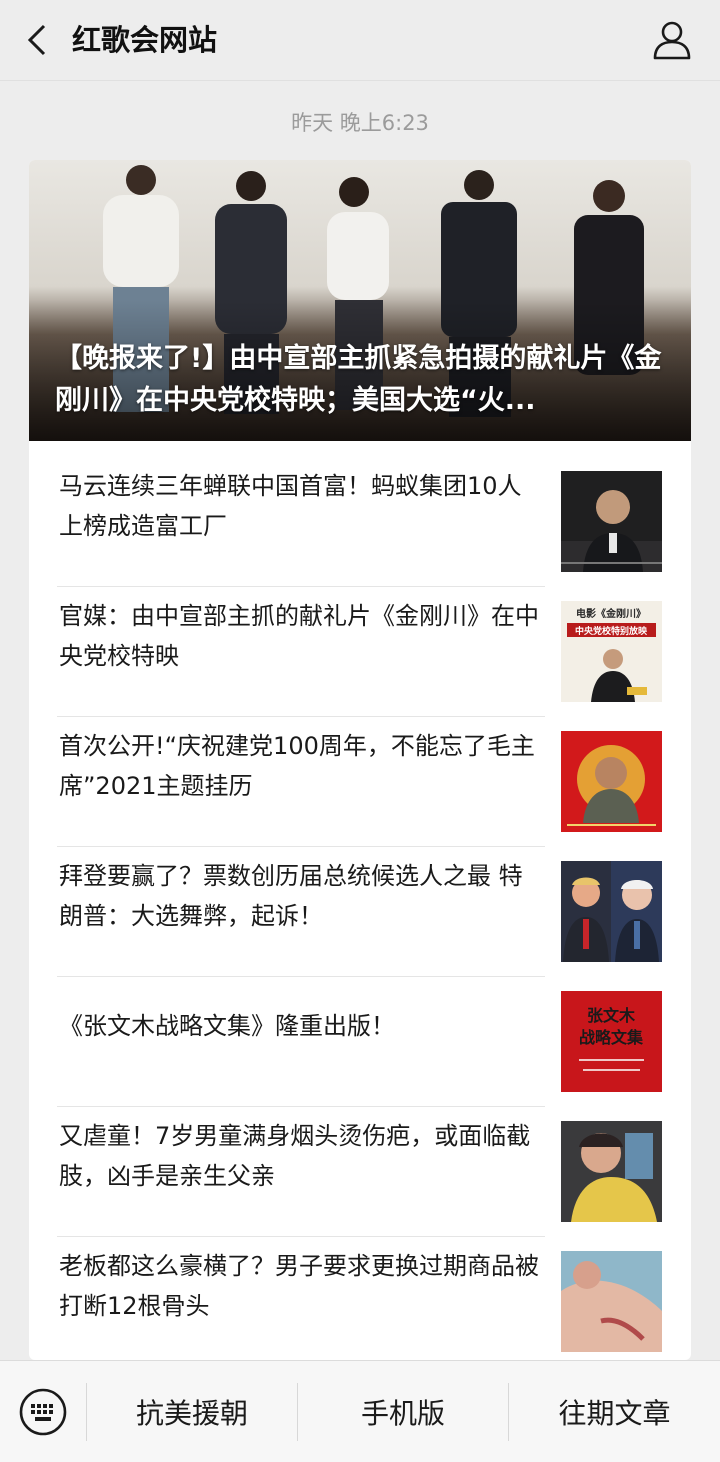 Image resolution: width=720 pixels, height=1462 pixels. What do you see at coordinates (299, 1286) in the screenshot?
I see `article-title: 老板都这么豪横了？男子要求更换过期商品被打断12根骨头` at bounding box center [299, 1286].